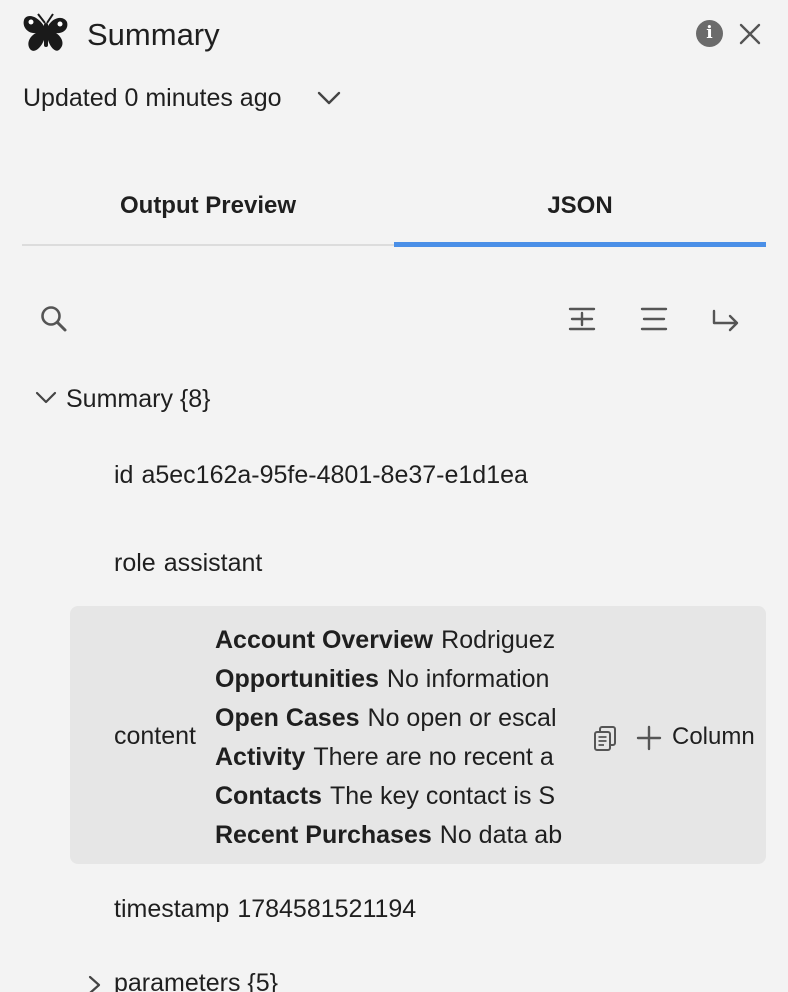 This screenshot has height=992, width=788. I want to click on line-heading: Opportunities, so click(297, 679).